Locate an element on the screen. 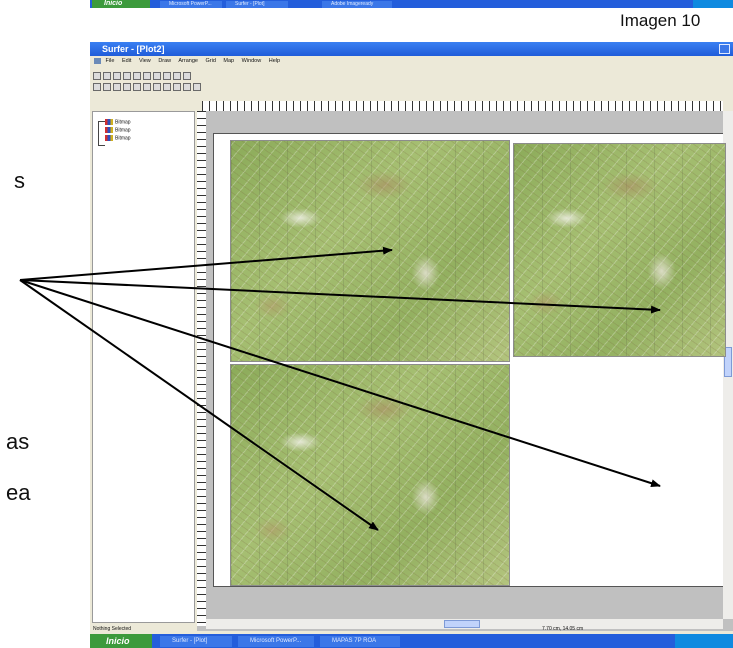  start-button: Inicio is located at coordinates (121, 641).